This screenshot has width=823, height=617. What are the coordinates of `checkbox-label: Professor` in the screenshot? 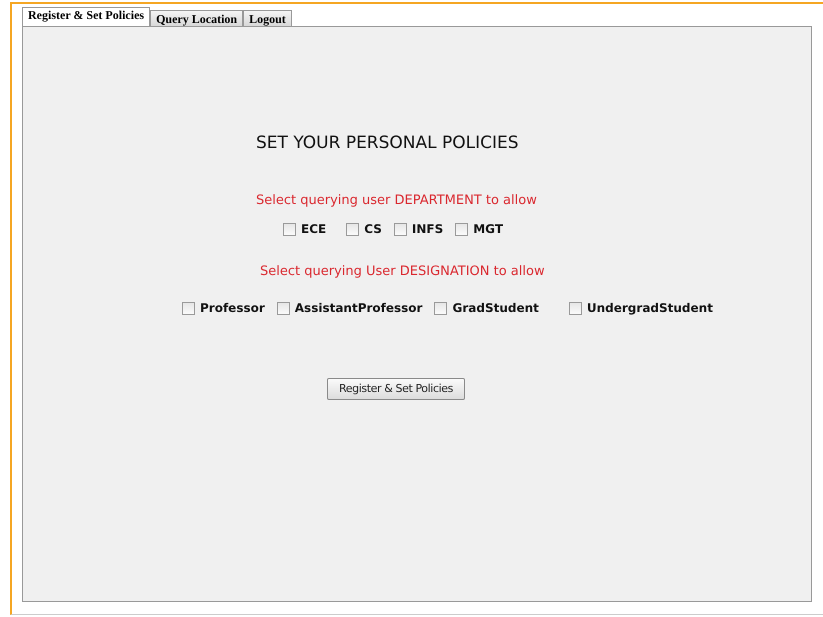 It's located at (232, 308).